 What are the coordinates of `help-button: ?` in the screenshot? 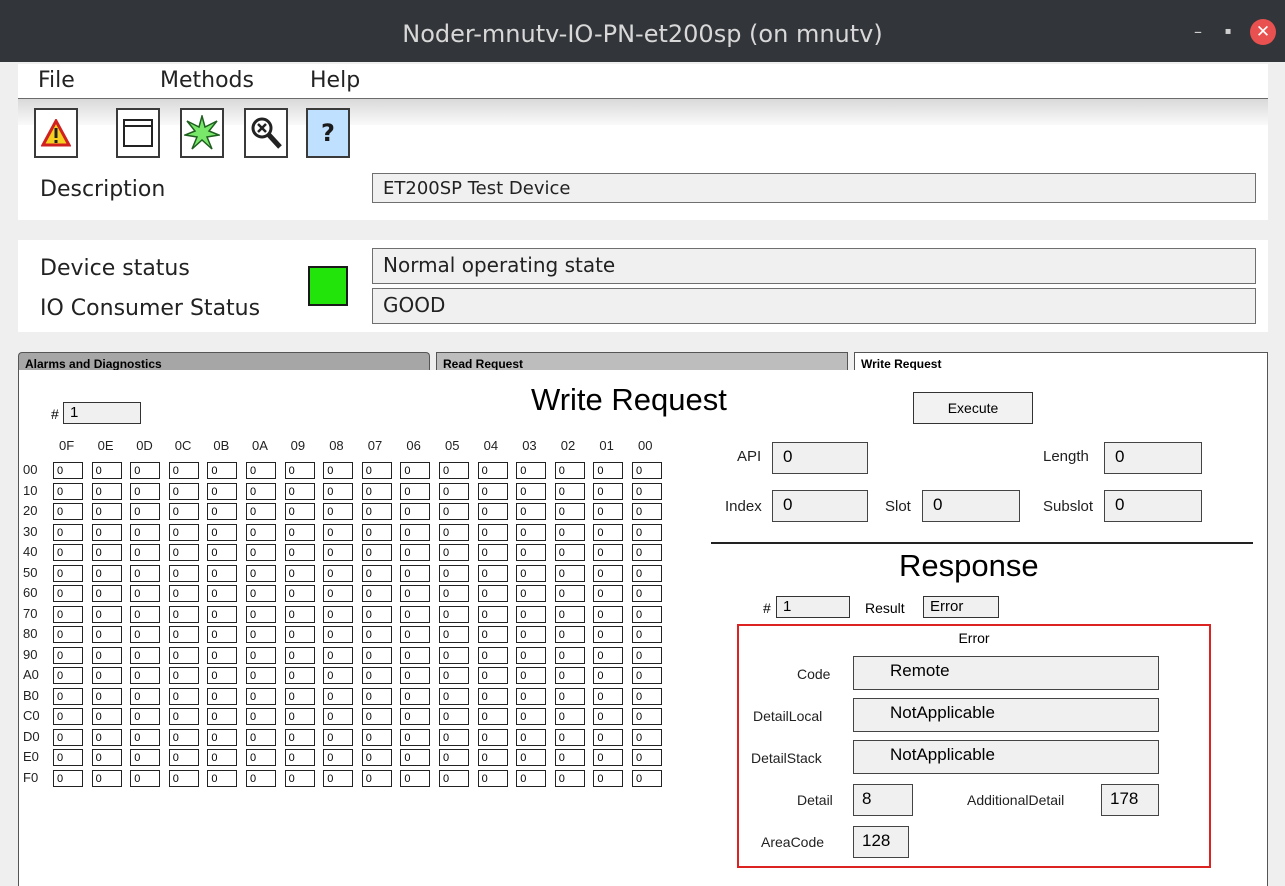 It's located at (328, 133).